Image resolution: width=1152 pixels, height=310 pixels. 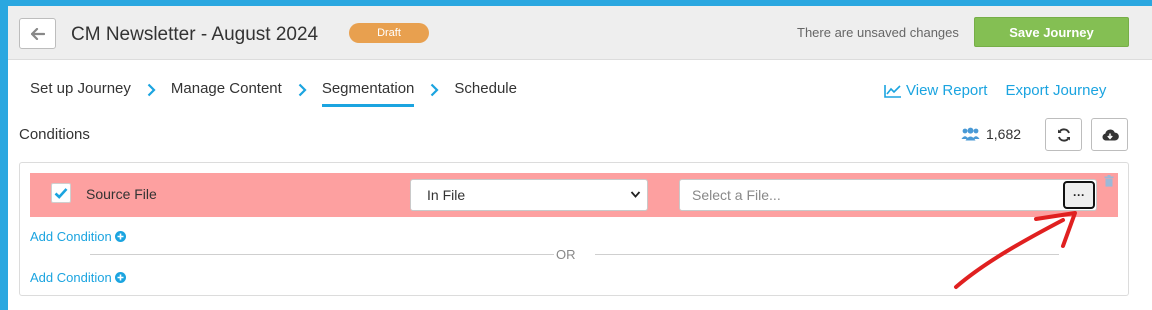 What do you see at coordinates (635, 194) in the screenshot?
I see `caret-down-icon` at bounding box center [635, 194].